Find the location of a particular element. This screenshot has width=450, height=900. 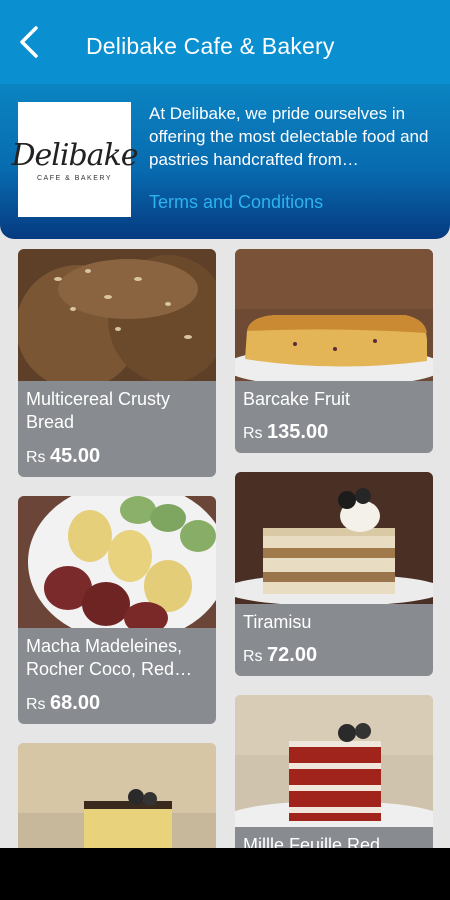

page-title: Delibake Cafe & Bakery is located at coordinates (210, 46).